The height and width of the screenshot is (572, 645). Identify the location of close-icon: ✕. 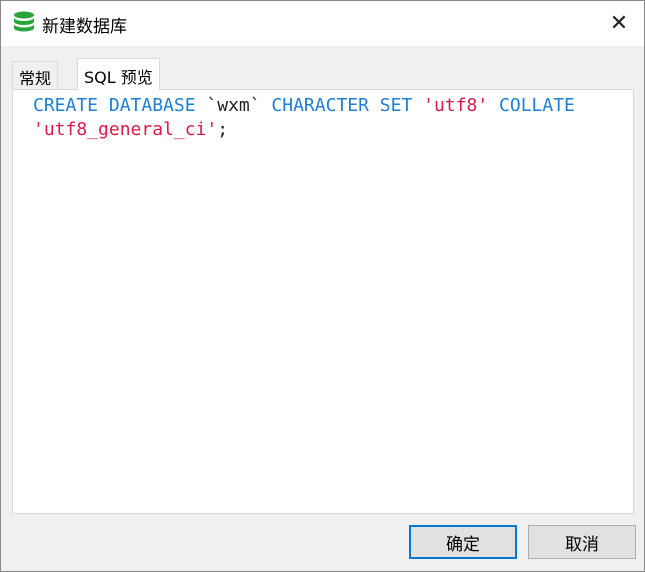
(619, 23).